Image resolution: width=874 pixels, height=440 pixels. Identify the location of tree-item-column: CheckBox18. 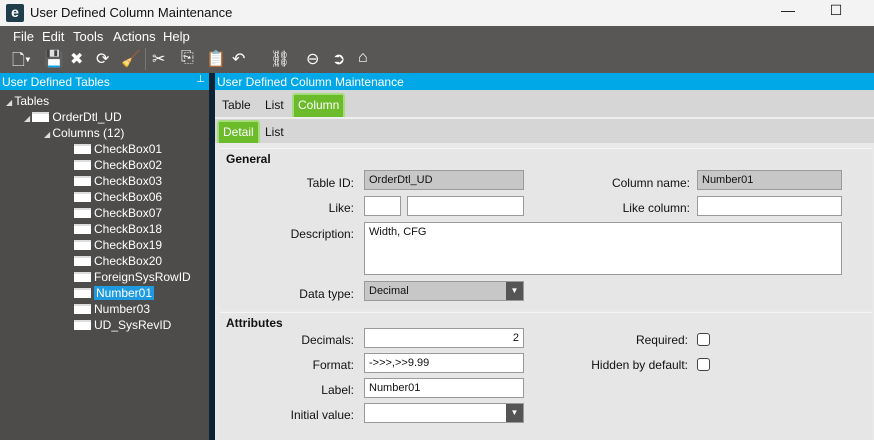
(118, 229).